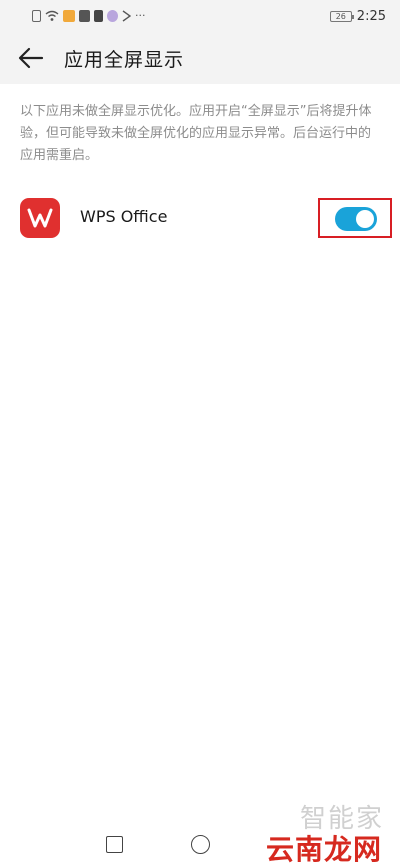  I want to click on watermark-bottom: 云南龙网, so click(324, 849).